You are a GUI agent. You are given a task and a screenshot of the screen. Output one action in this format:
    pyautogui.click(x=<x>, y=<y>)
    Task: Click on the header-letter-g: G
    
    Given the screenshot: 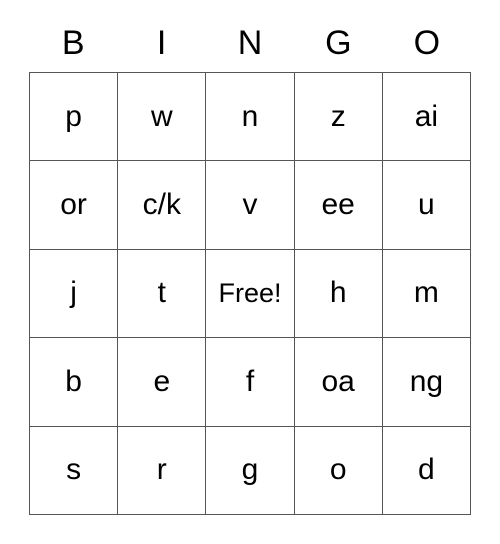 What is the action you would take?
    pyautogui.click(x=338, y=43)
    